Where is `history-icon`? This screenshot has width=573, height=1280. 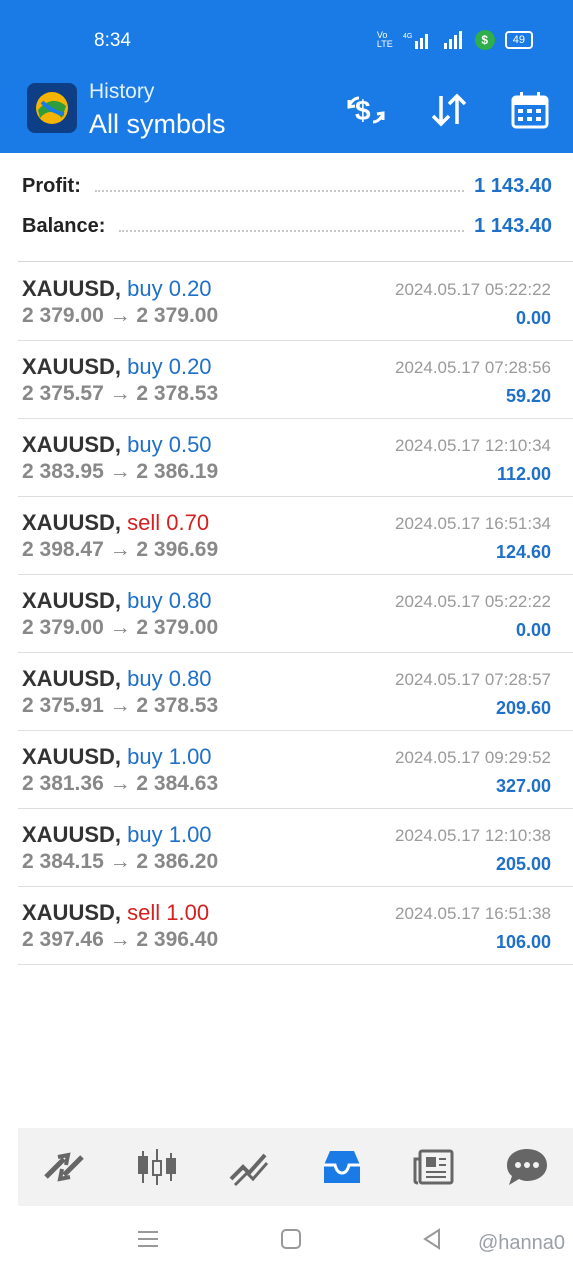 history-icon is located at coordinates (341, 1167).